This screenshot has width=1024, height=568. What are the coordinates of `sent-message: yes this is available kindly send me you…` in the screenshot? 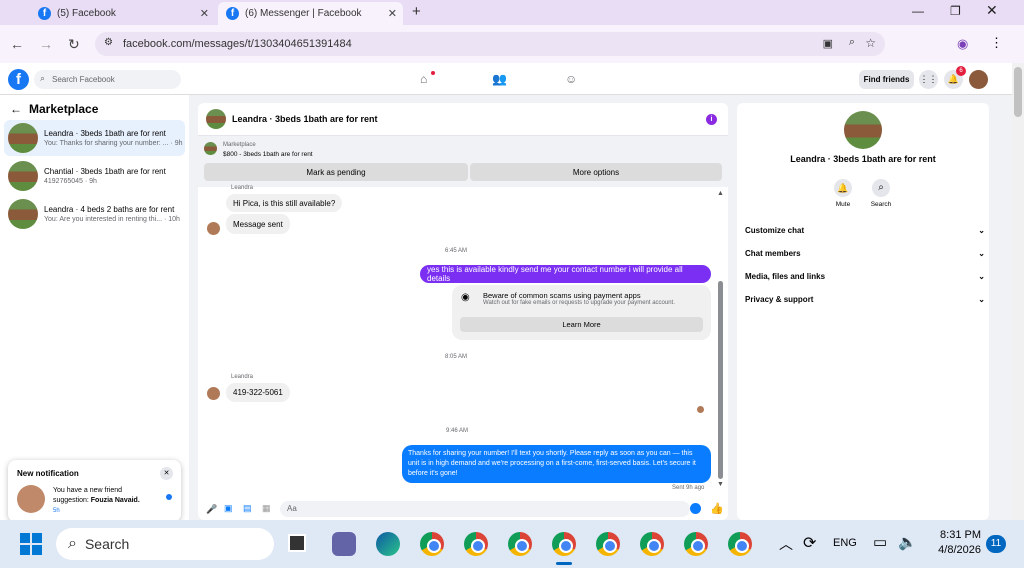 It's located at (565, 274).